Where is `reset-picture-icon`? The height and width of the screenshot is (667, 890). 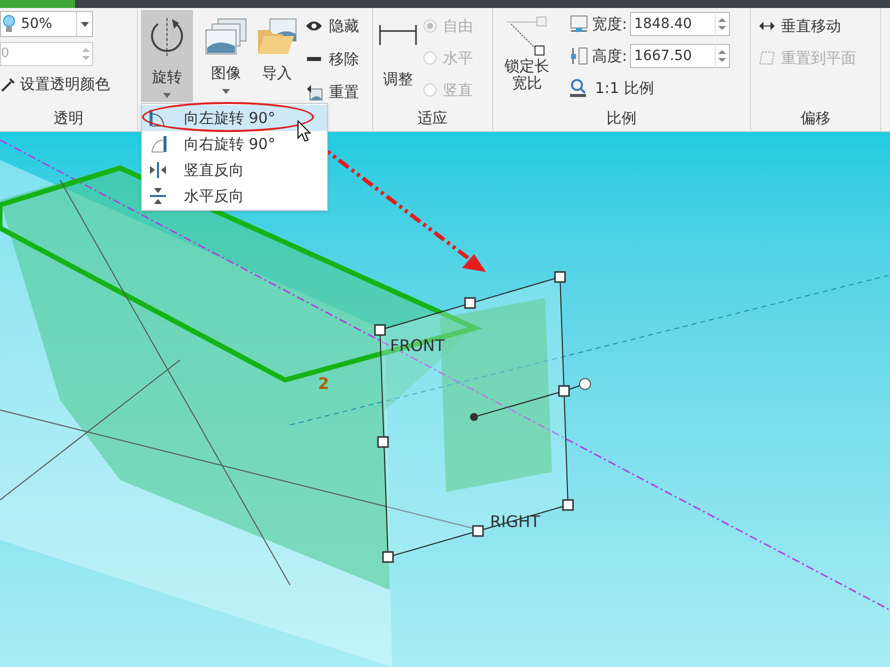
reset-picture-icon is located at coordinates (314, 92).